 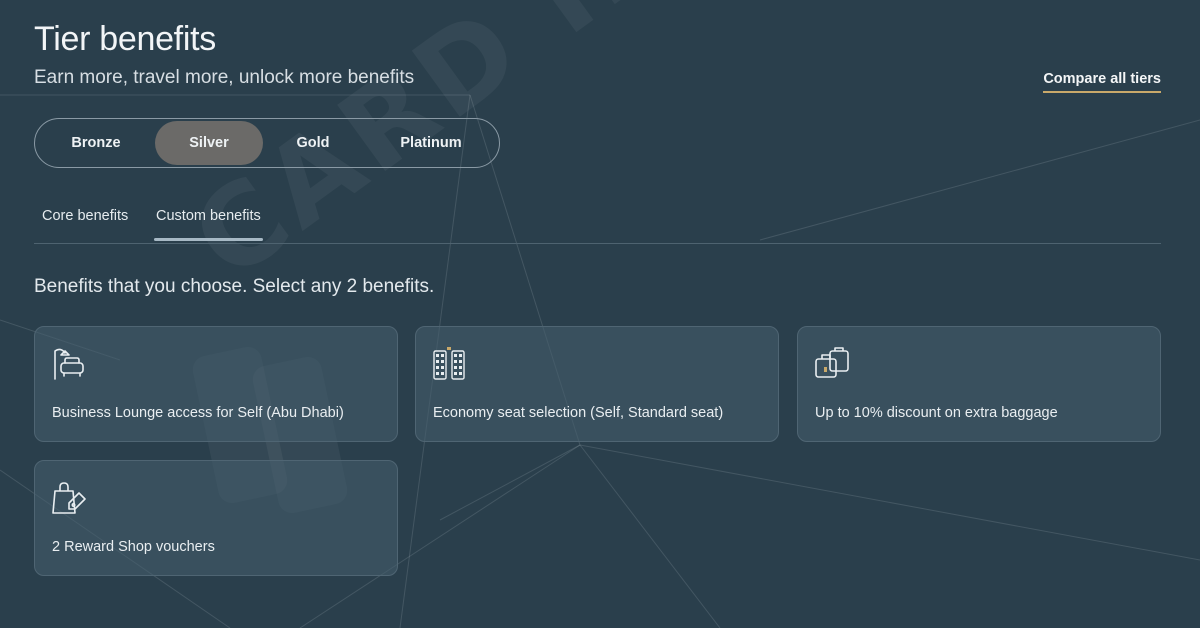 I want to click on tier-platinum-button: Platinum, so click(x=431, y=143).